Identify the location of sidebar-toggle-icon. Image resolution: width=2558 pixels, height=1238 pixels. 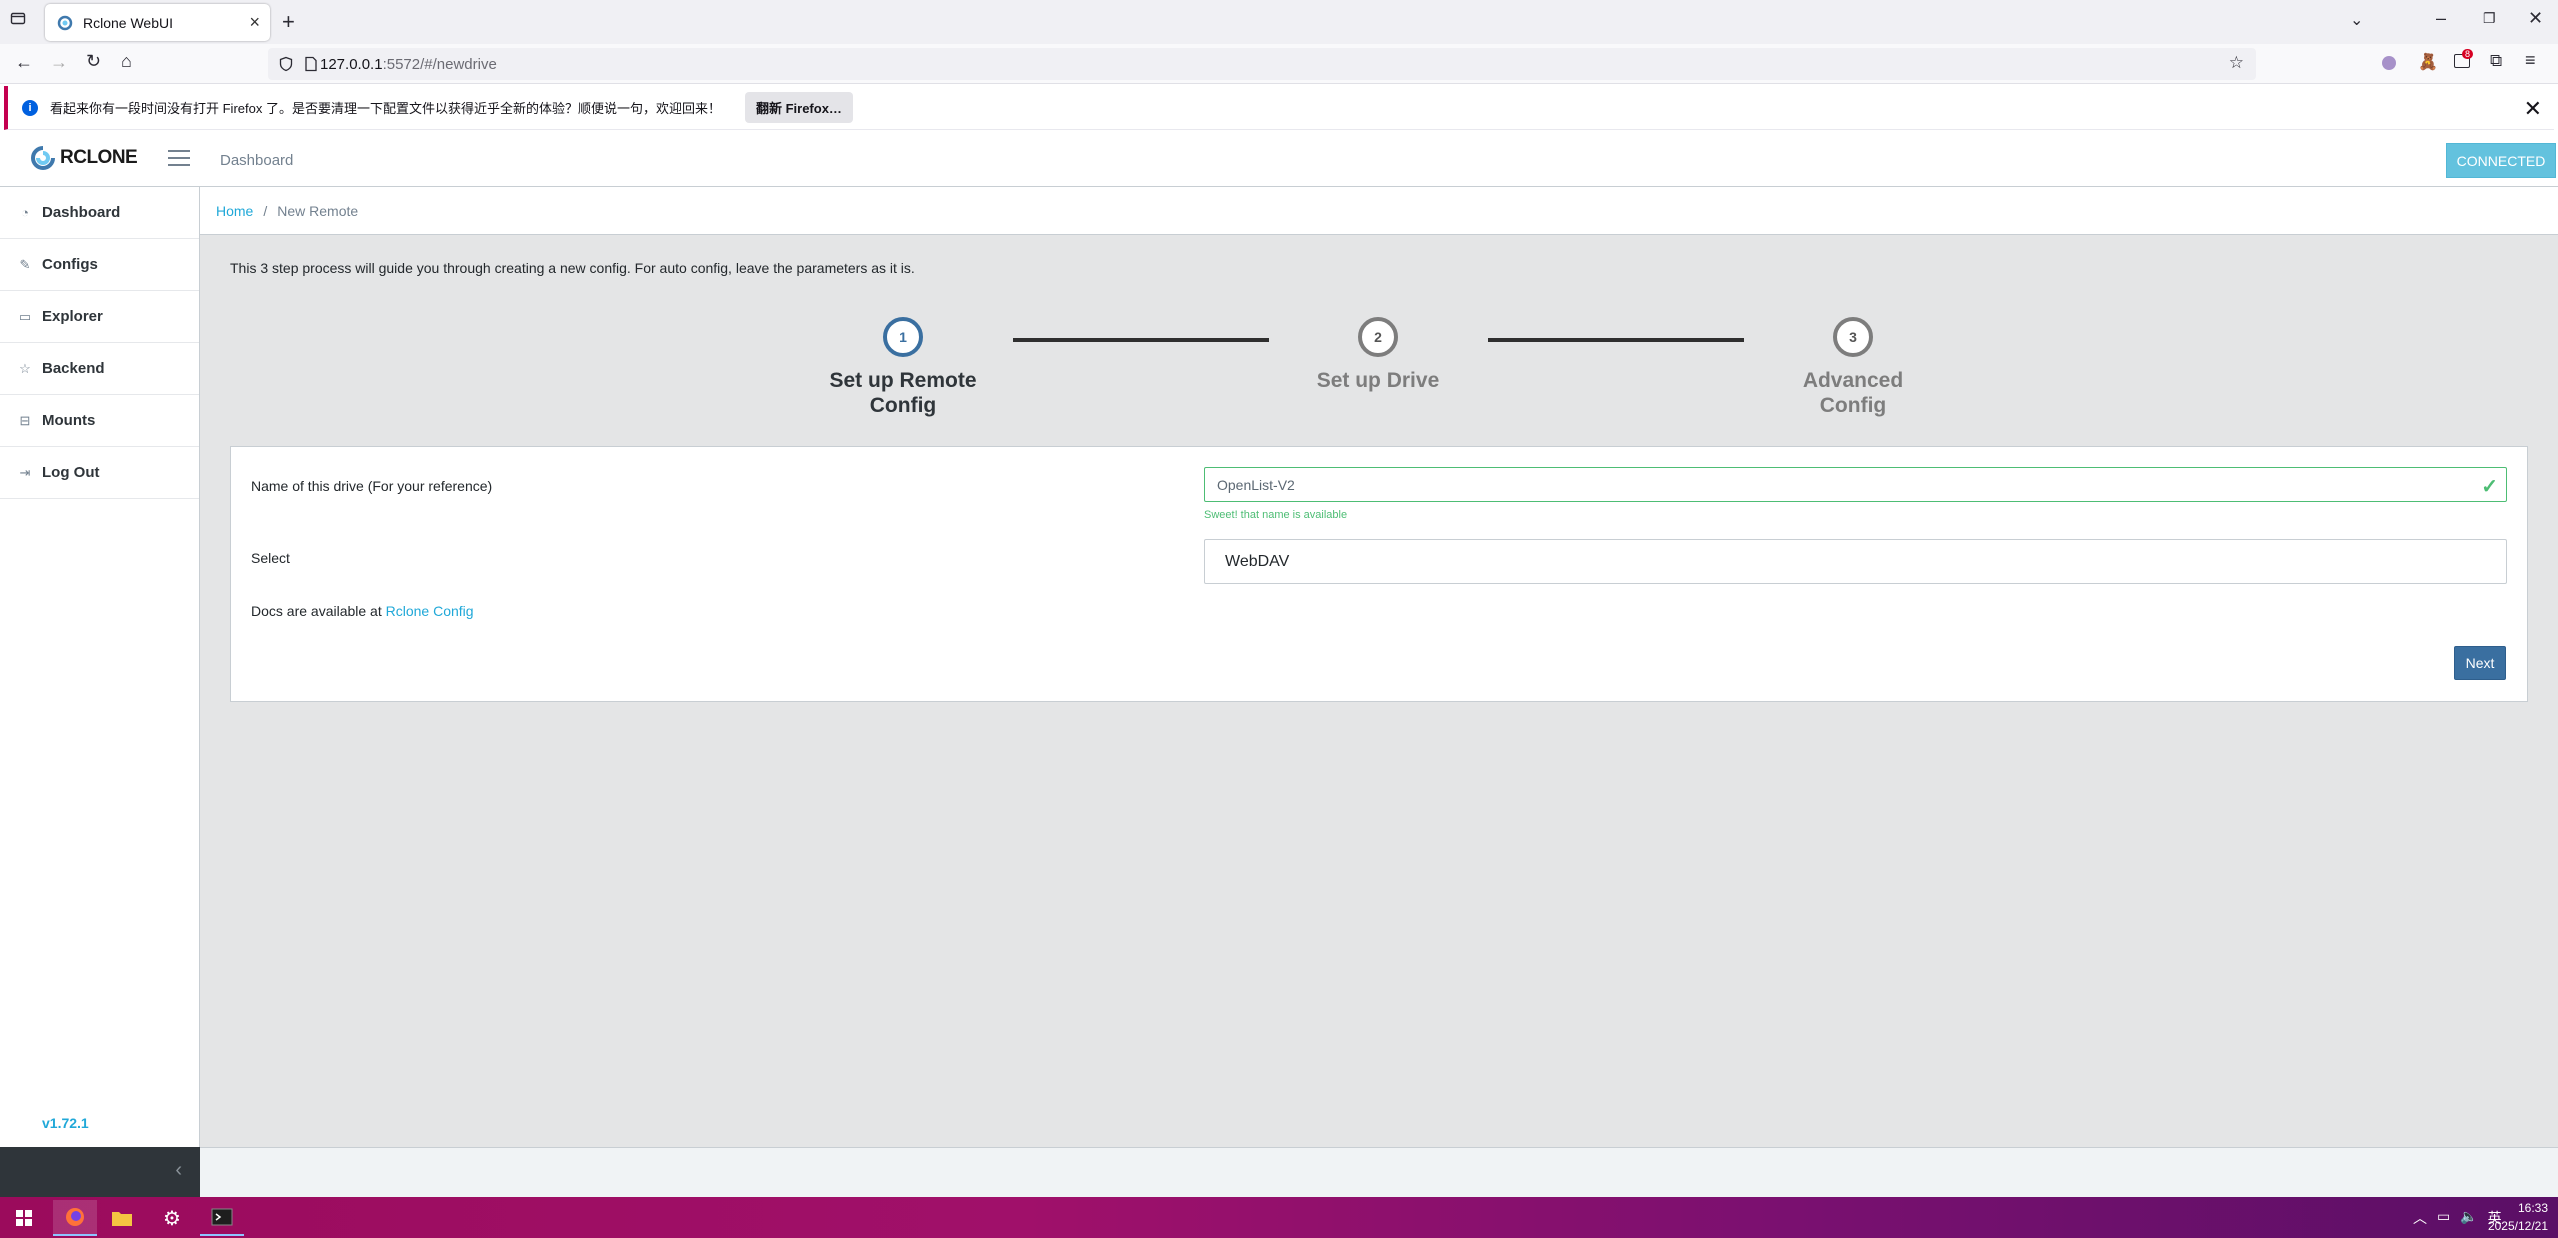
(179, 158).